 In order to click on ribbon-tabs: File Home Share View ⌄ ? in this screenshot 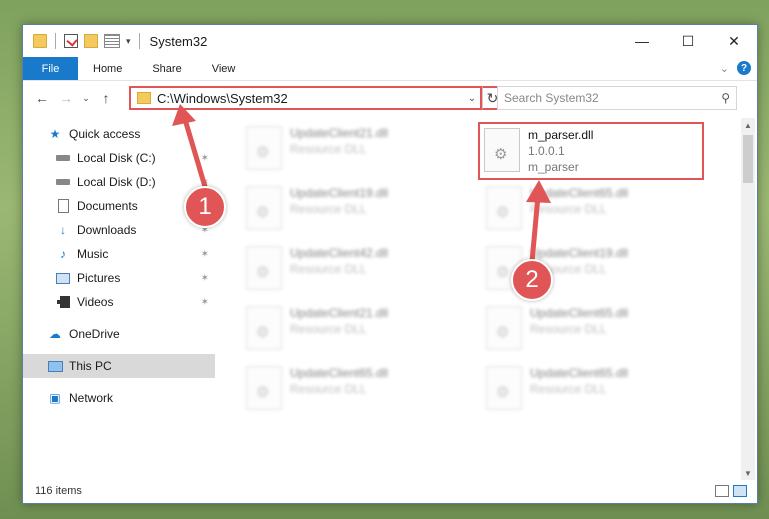, I will do `click(390, 69)`.